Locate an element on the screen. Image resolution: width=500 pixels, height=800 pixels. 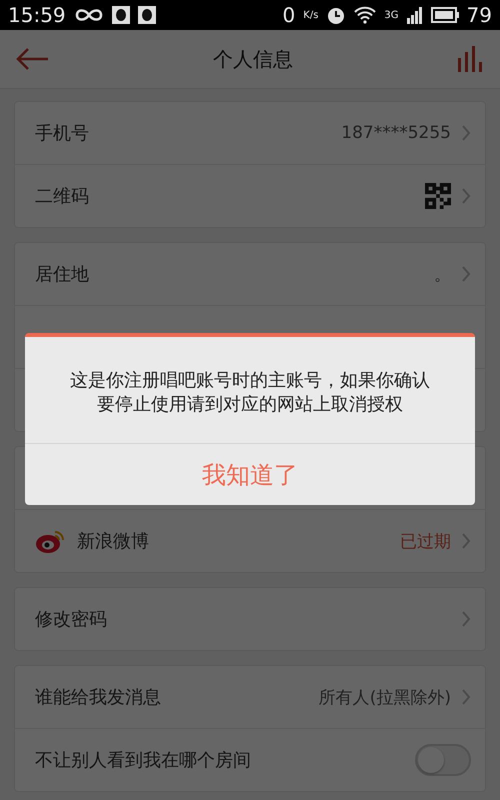
confirm-button: 我知道了 is located at coordinates (250, 474).